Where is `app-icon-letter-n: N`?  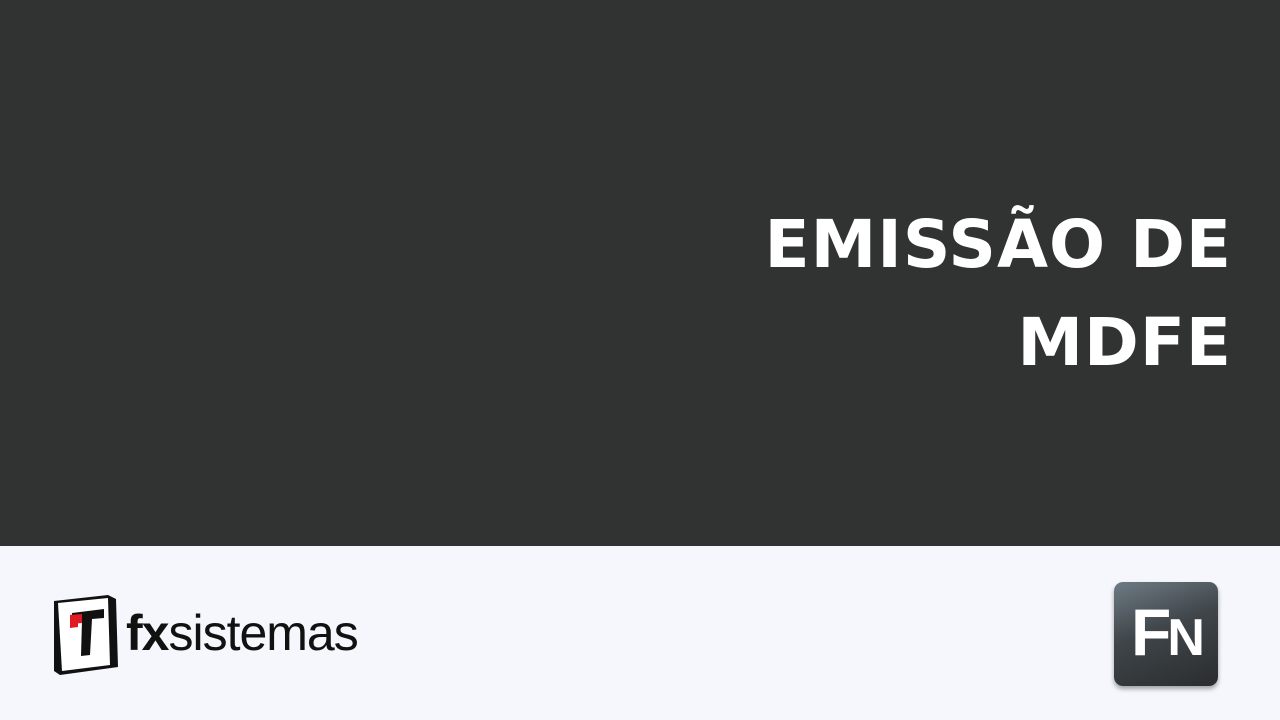 app-icon-letter-n: N is located at coordinates (1186, 638).